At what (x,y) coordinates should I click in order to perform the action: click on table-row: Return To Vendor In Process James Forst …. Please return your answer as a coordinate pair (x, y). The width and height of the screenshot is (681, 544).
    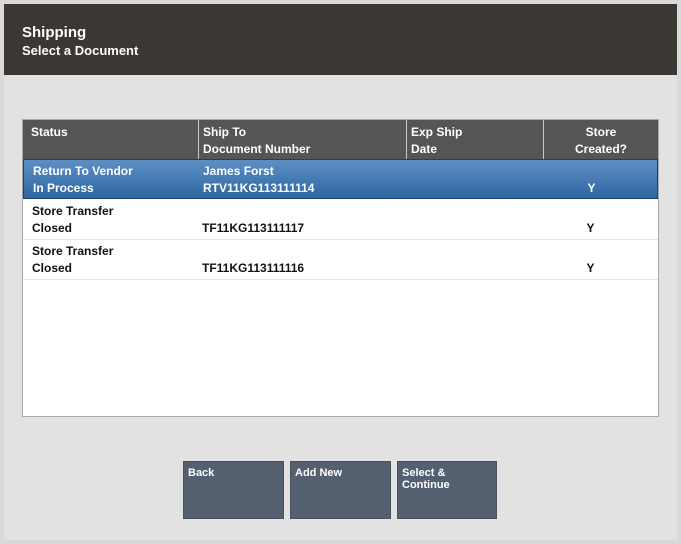
    Looking at the image, I should click on (340, 179).